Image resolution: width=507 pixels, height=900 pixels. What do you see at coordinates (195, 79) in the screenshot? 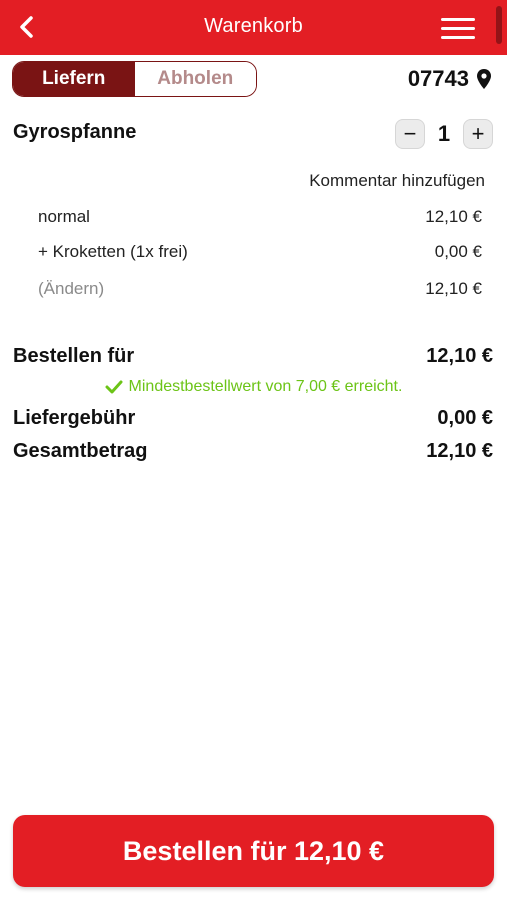
I see `toggle-abholen: Abholen` at bounding box center [195, 79].